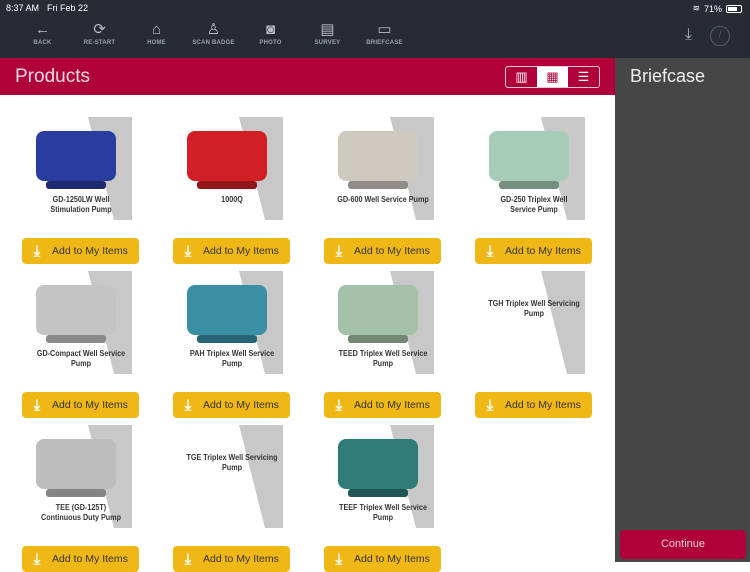  What do you see at coordinates (383, 512) in the screenshot?
I see `product-name: TEEF Triplex Well Service Pump` at bounding box center [383, 512].